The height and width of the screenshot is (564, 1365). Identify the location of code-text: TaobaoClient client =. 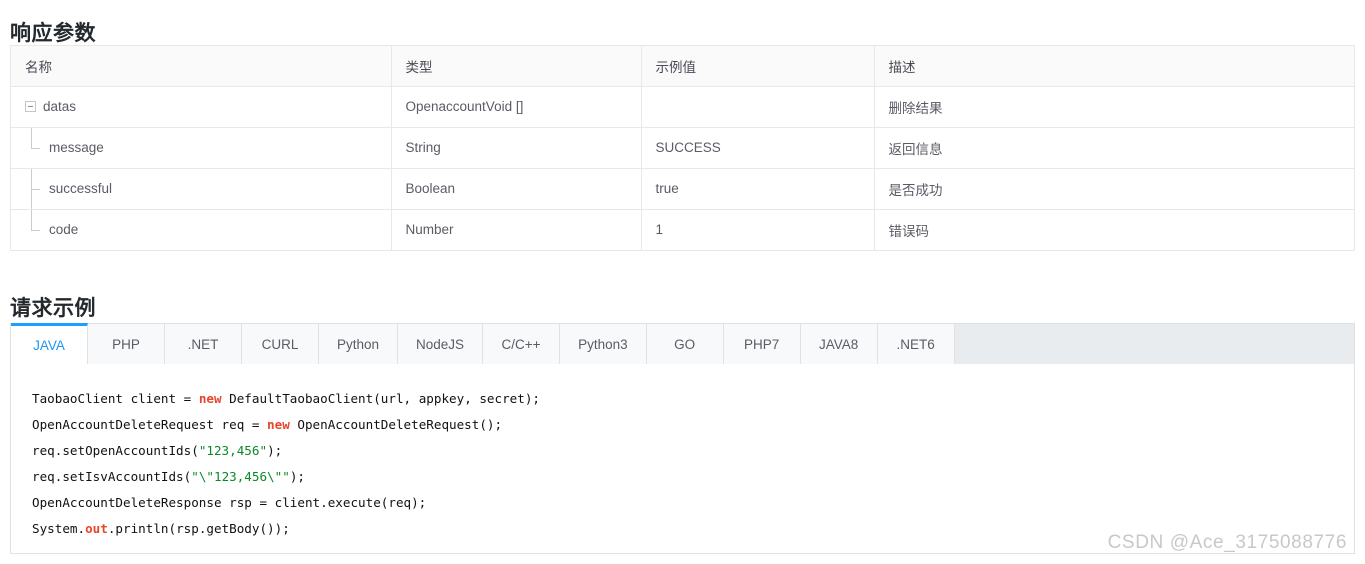
(115, 398).